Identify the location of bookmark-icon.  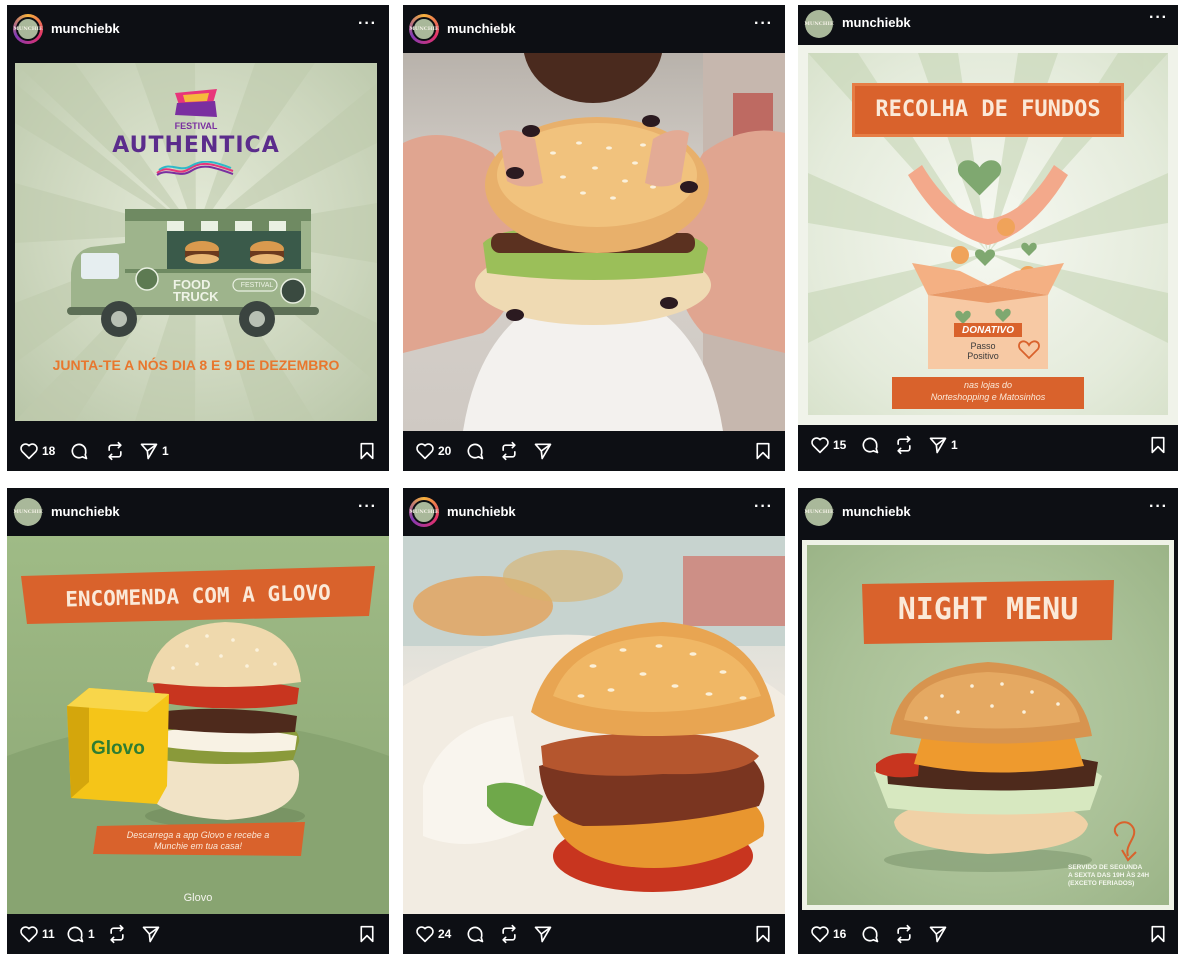
(367, 451).